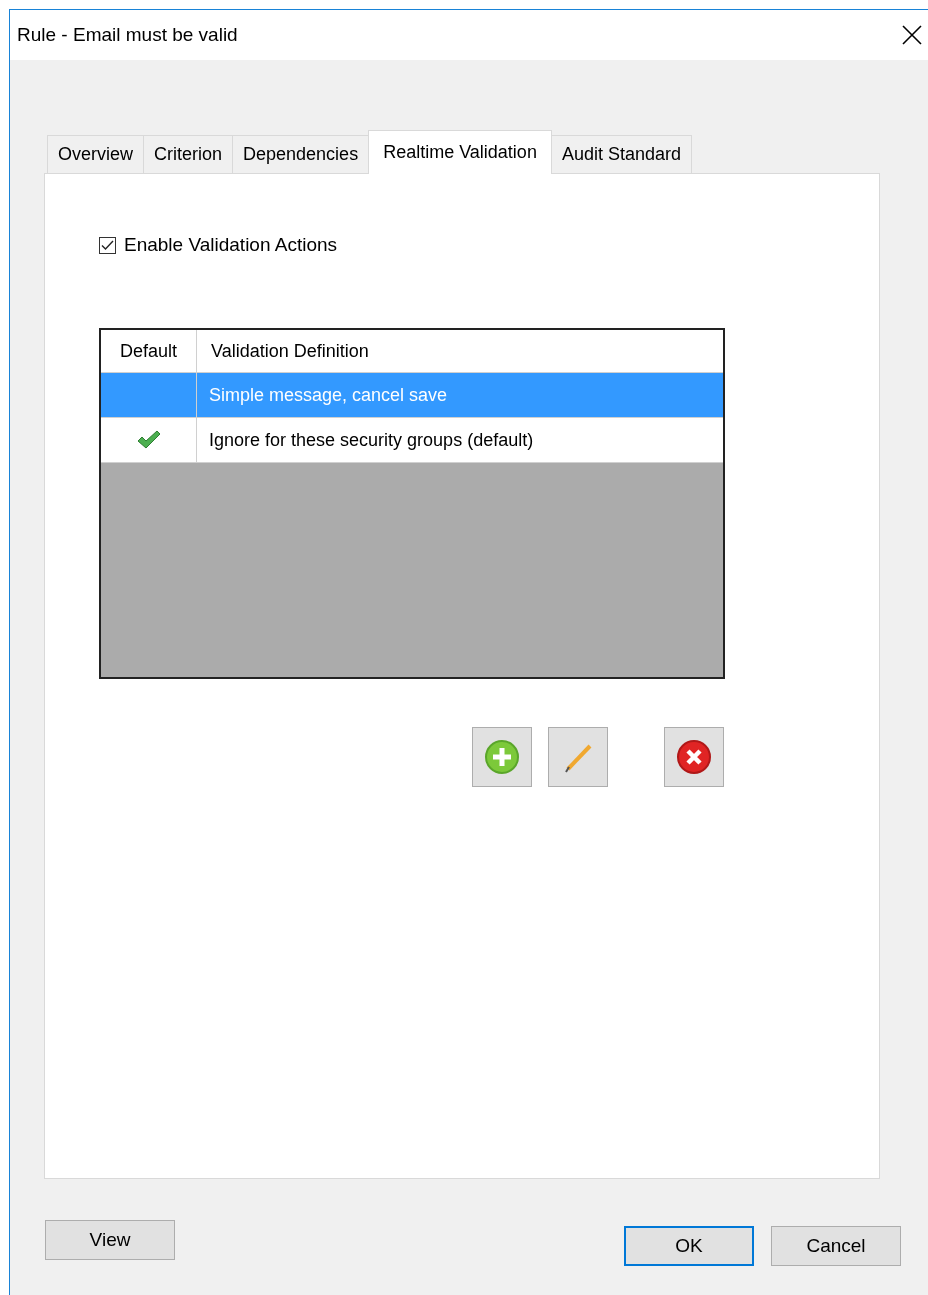  I want to click on checkbox, so click(107, 245).